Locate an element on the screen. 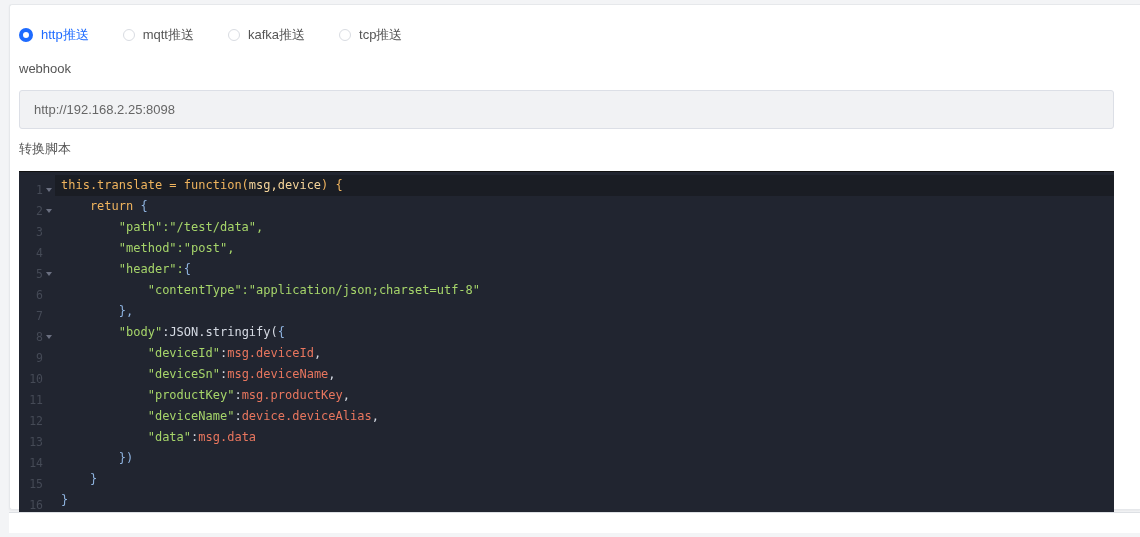  code-line: "deviceName":device.deviceAlias, is located at coordinates (262, 416).